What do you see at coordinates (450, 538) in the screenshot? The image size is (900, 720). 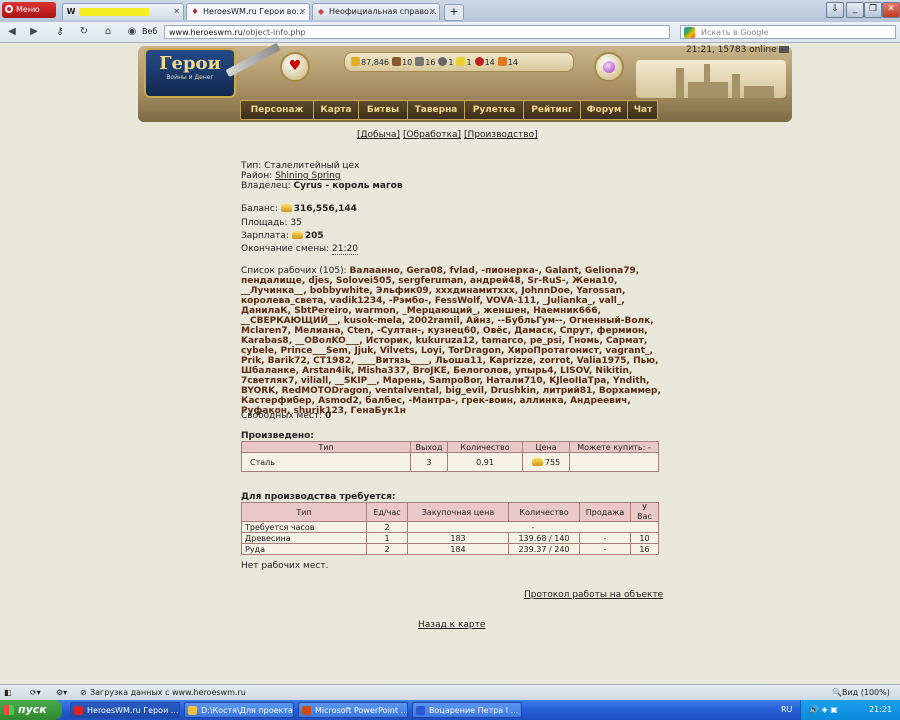 I see `table-row: Древесина 1 183 139.68 / 140 - 10` at bounding box center [450, 538].